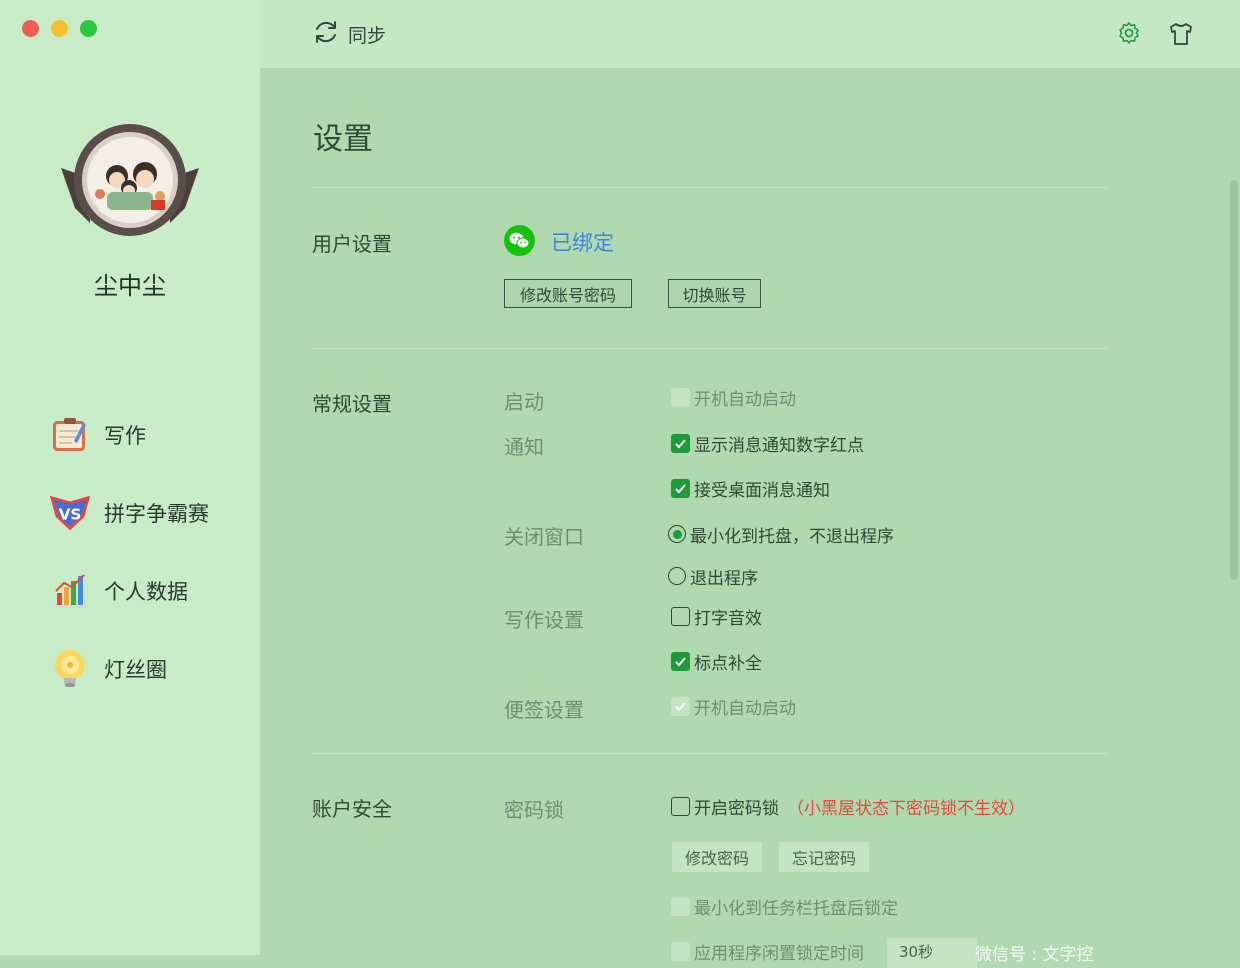  Describe the element at coordinates (125, 436) in the screenshot. I see `sidebar-item-label: 写作` at that location.